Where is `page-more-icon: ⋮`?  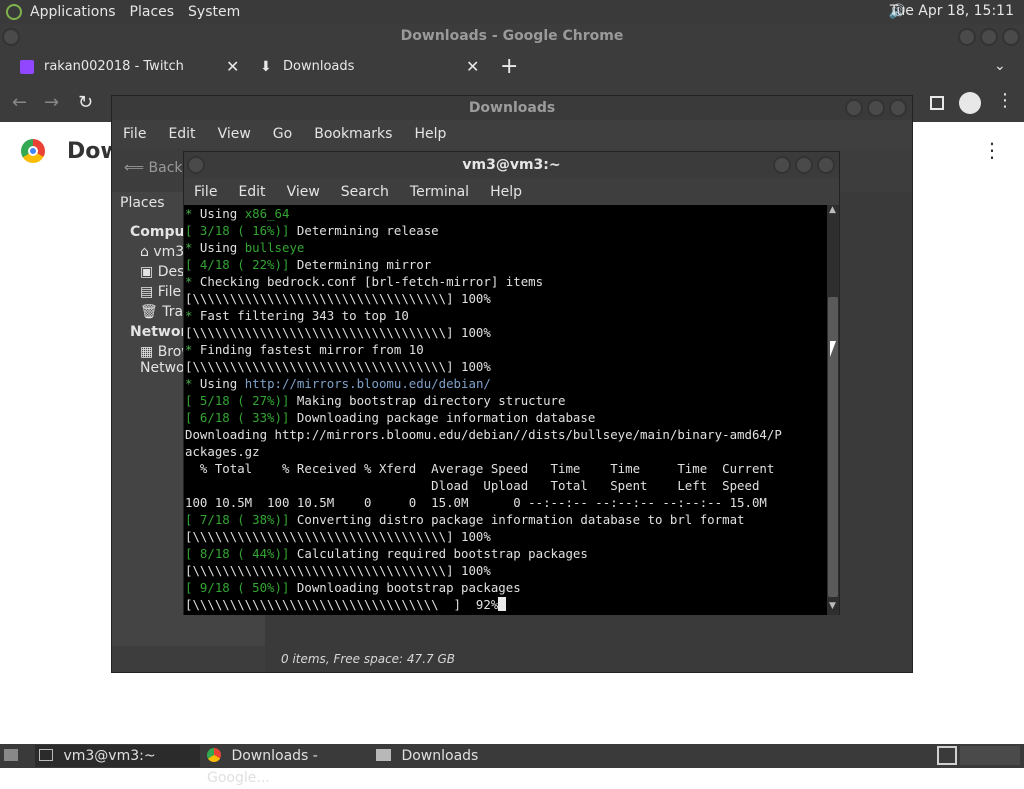
page-more-icon: ⋮ is located at coordinates (992, 150).